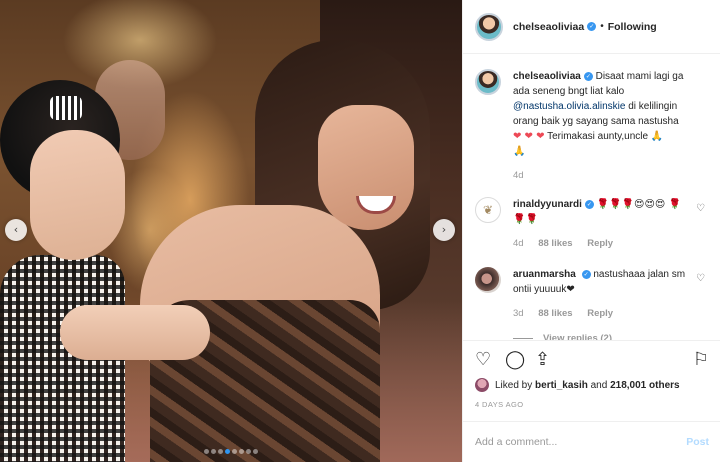  I want to click on avatar: ❦, so click(488, 210).